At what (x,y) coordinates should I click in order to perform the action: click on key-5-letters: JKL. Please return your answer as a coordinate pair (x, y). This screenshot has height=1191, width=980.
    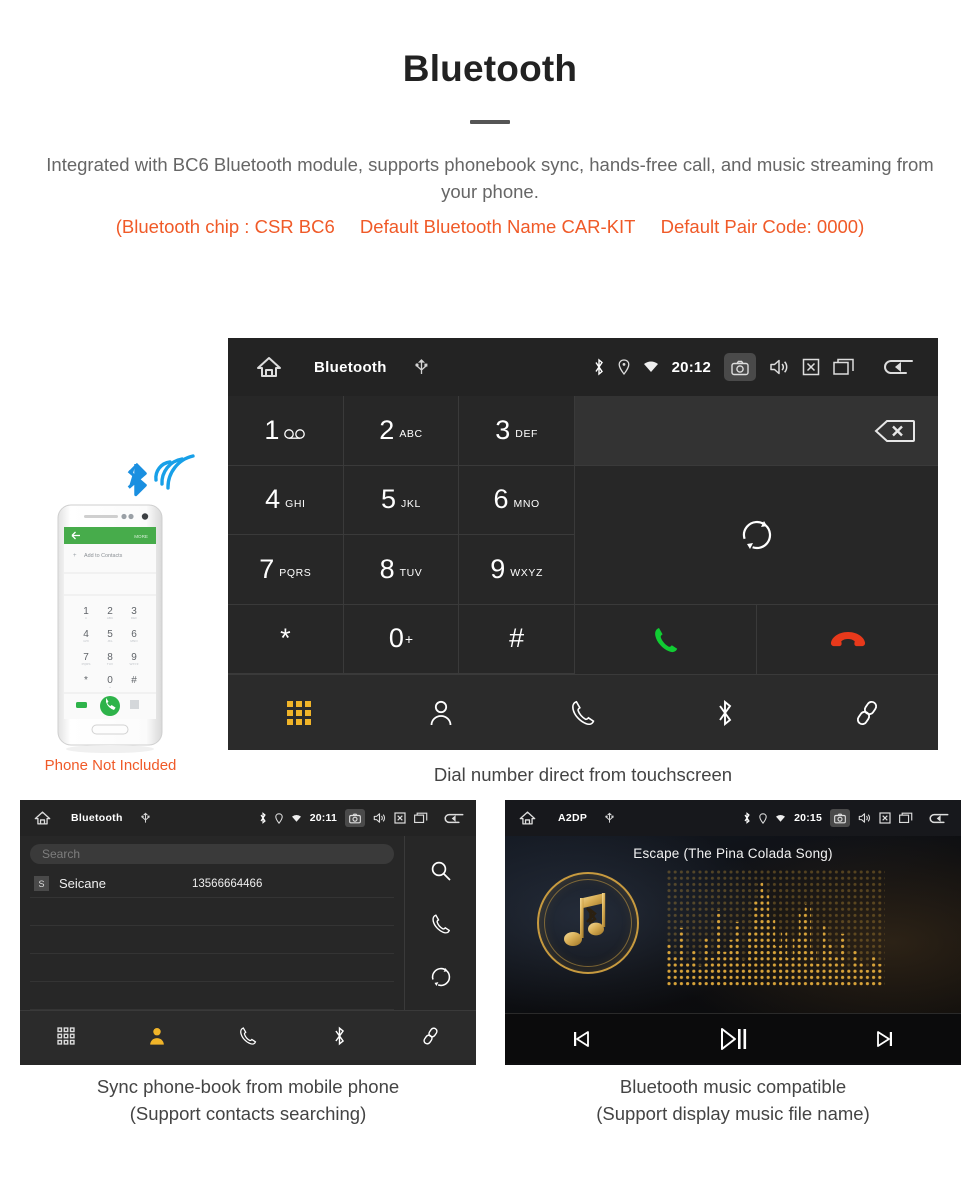
    Looking at the image, I should click on (411, 503).